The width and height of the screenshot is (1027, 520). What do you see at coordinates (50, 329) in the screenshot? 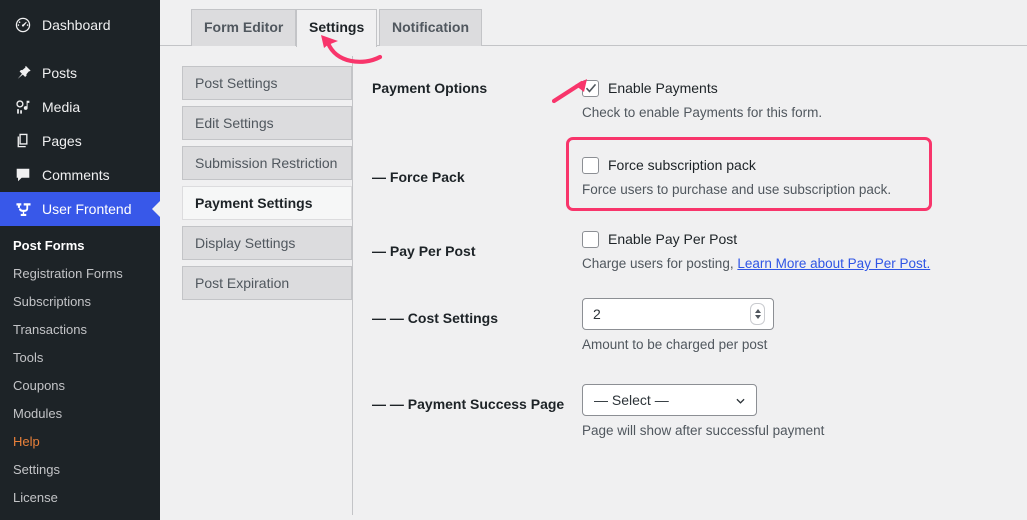
I see `submenu-item-label: Transactions` at bounding box center [50, 329].